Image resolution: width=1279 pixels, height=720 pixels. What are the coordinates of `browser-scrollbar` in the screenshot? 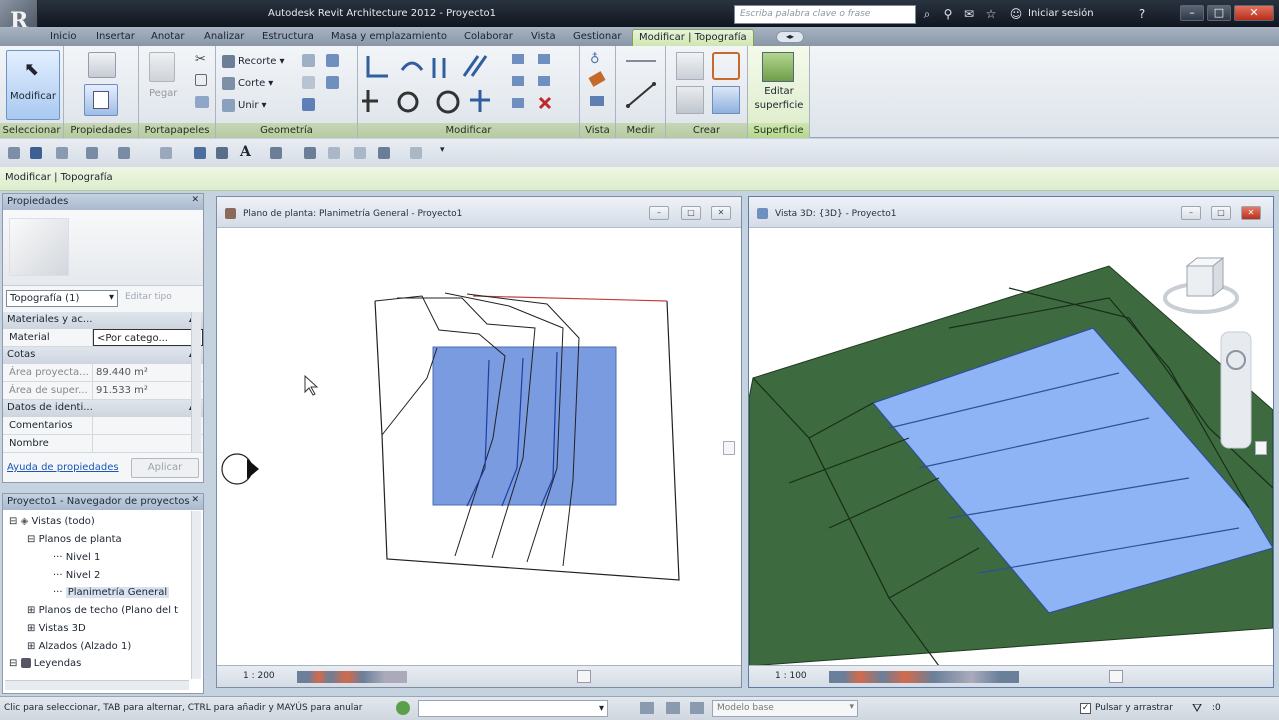 It's located at (196, 595).